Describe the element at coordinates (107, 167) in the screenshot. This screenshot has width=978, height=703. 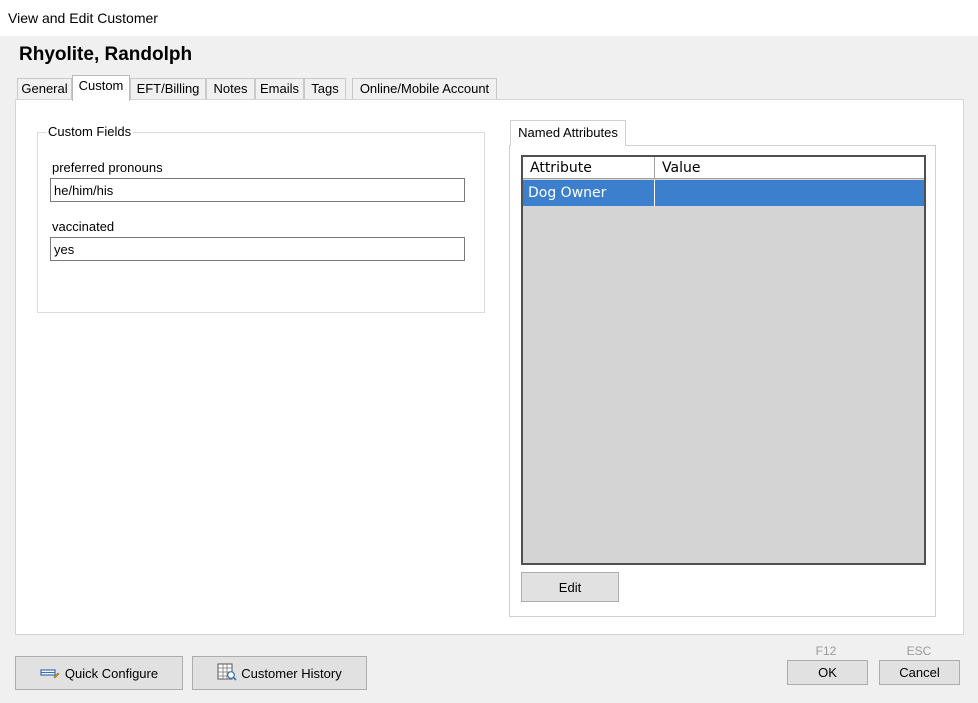
I see `preferred-pronouns-label: preferred pronouns` at that location.